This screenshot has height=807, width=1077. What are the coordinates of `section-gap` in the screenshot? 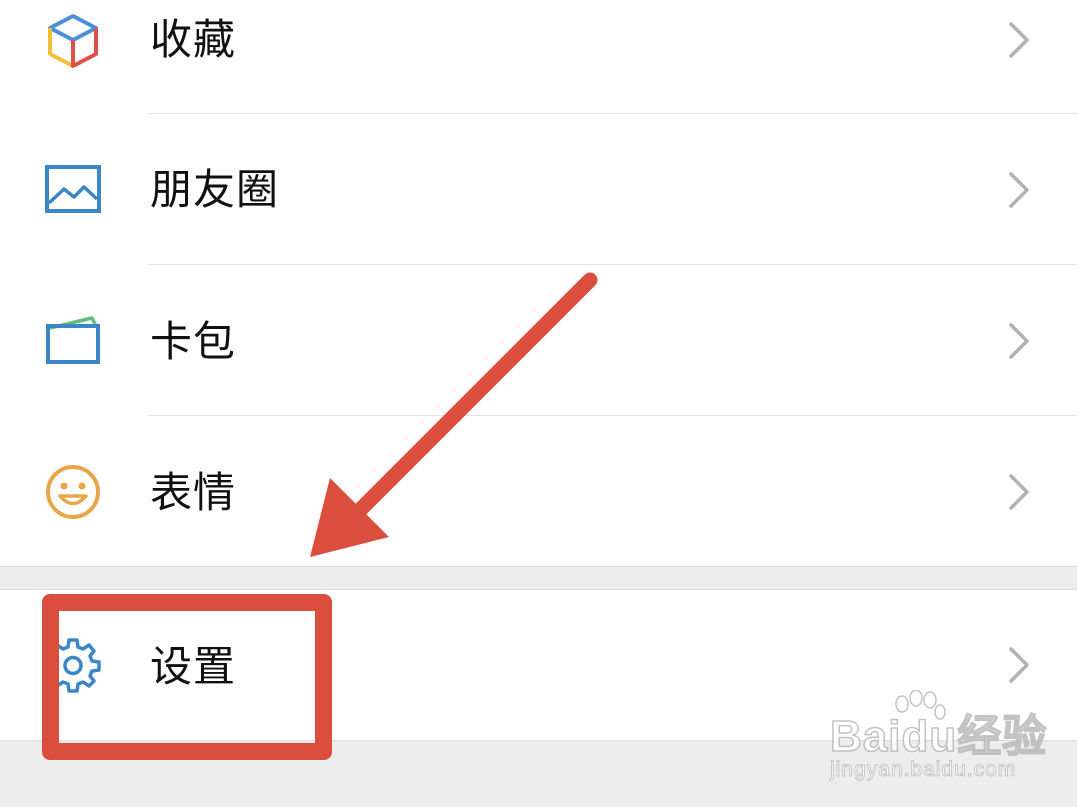 It's located at (538, 578).